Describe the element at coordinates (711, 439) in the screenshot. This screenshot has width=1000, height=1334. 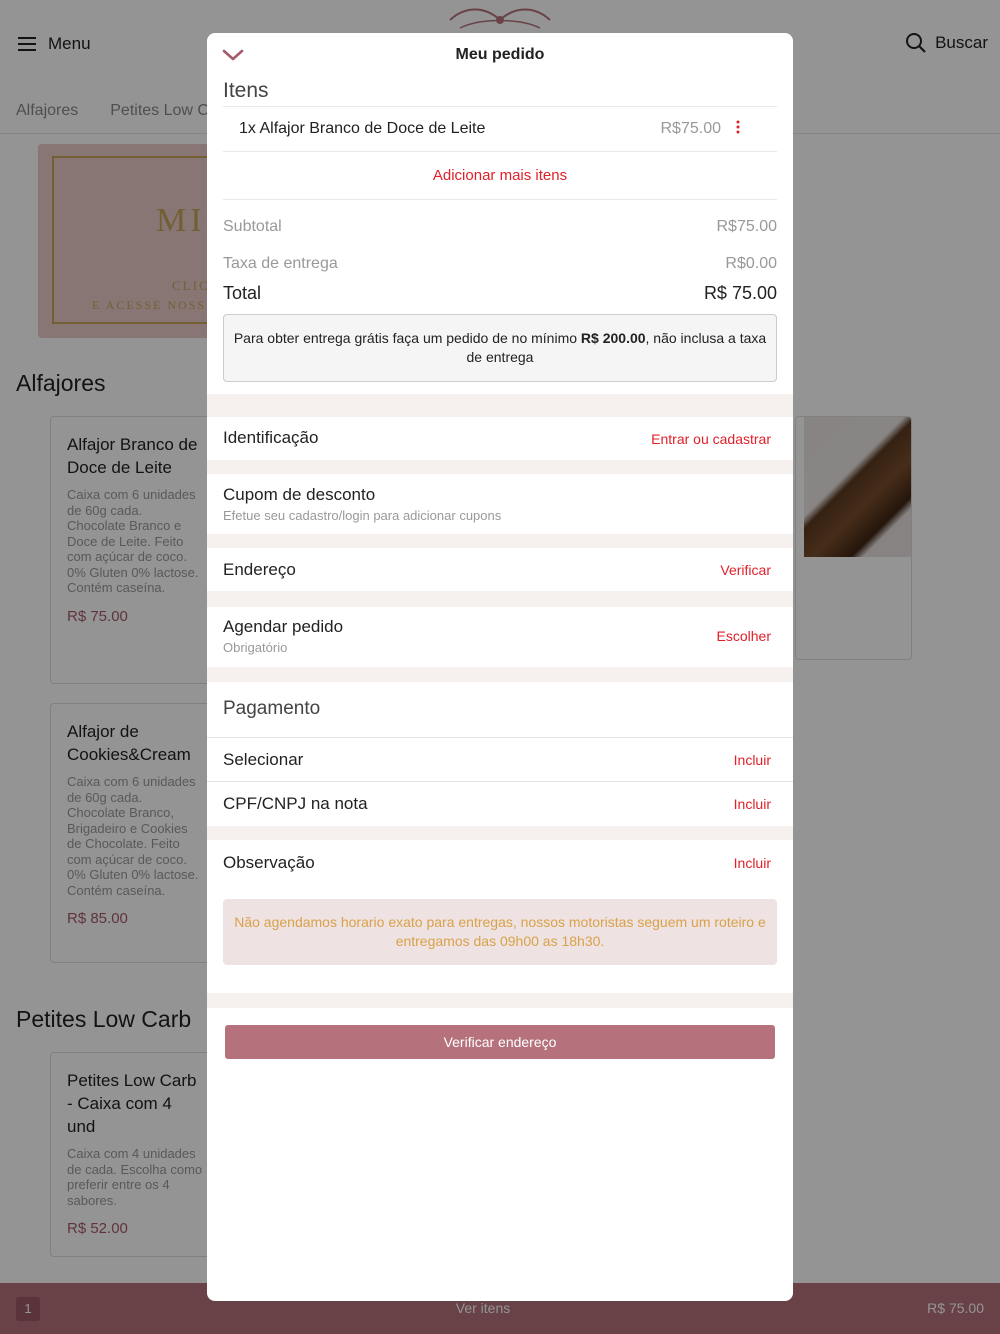
I see `login-register-link: Entrar ou cadastrar` at that location.